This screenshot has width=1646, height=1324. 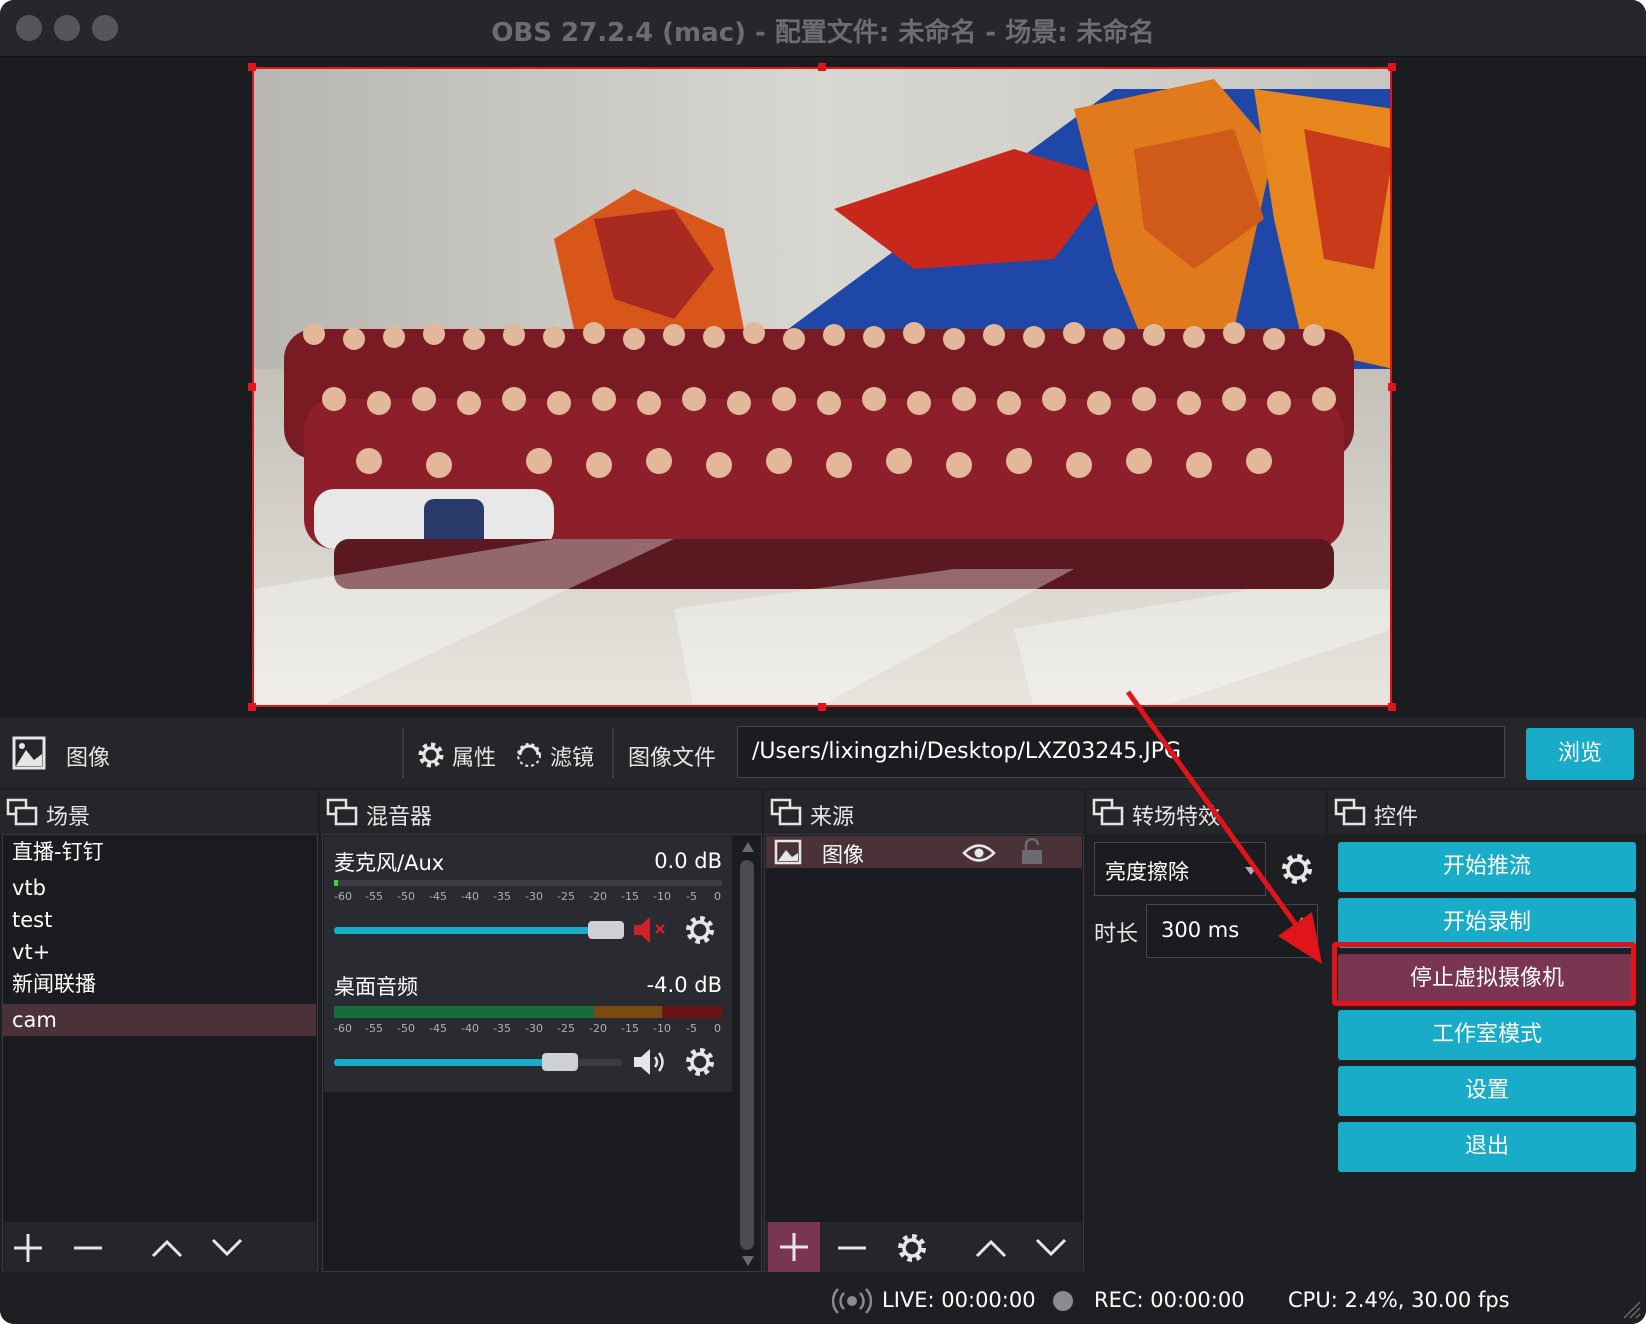 I want to click on add-source-button, so click(x=794, y=1247).